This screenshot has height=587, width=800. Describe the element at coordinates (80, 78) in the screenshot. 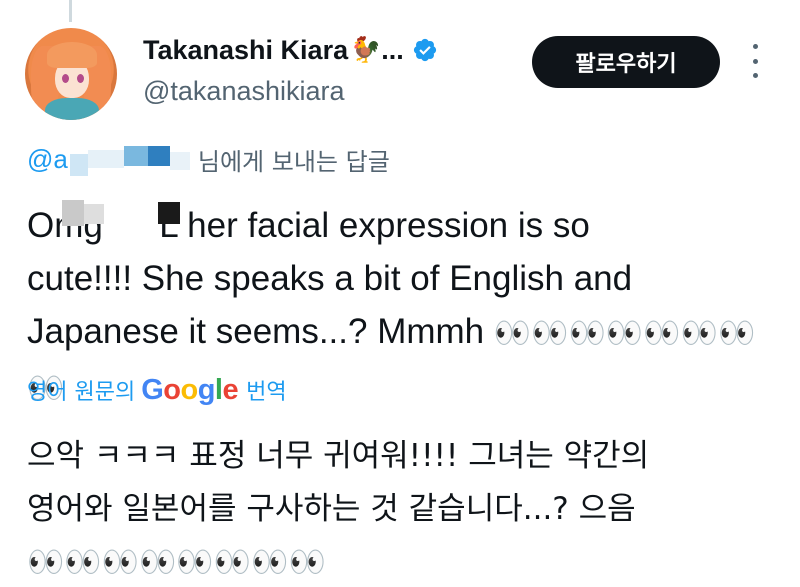

I see `avatar-eye-right` at that location.